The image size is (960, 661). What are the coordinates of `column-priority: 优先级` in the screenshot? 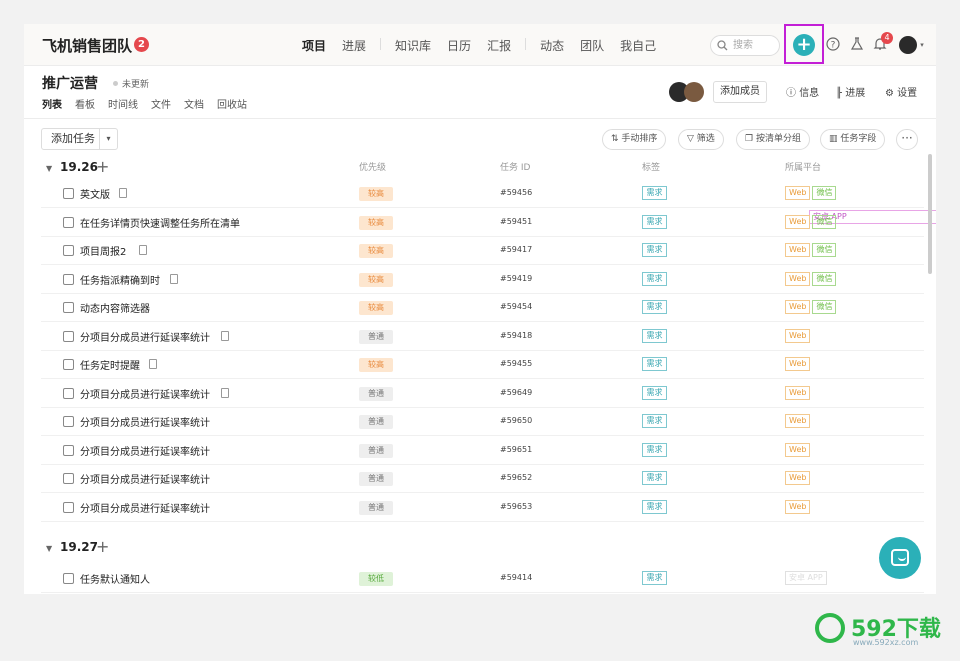 It's located at (372, 166).